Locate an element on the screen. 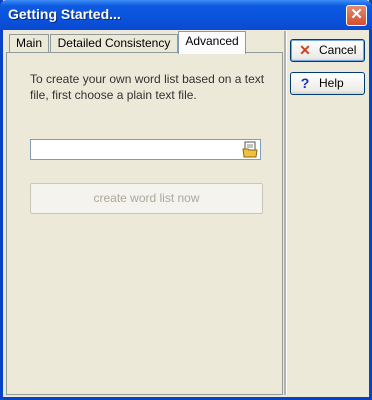 This screenshot has width=372, height=400. tab-detailed-consistency: Detailed Consistency is located at coordinates (114, 43).